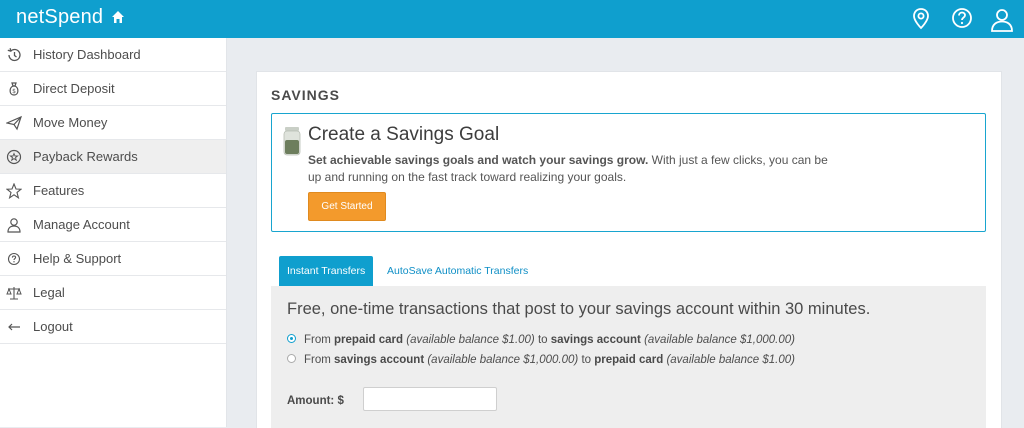  Describe the element at coordinates (13, 123) in the screenshot. I see `paper-plane-icon` at that location.